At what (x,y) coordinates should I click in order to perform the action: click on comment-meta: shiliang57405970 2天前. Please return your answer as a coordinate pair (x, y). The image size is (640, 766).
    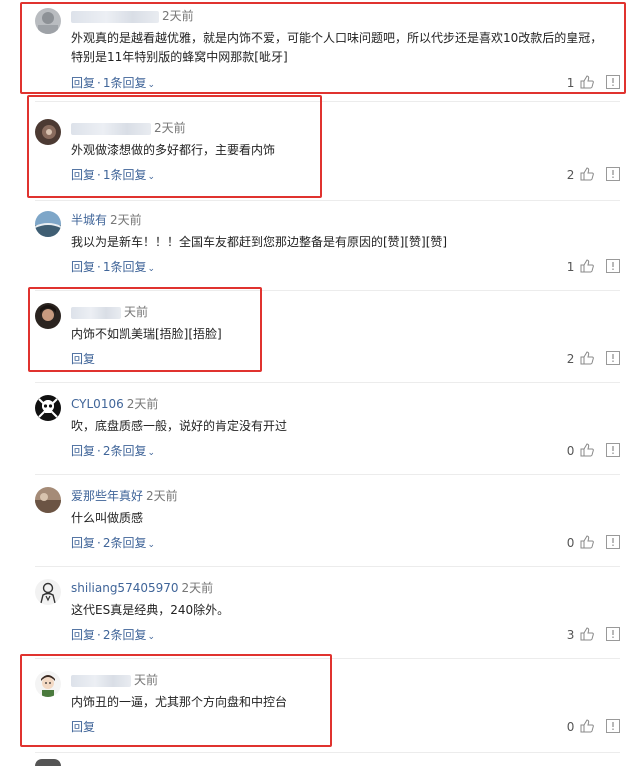
    Looking at the image, I should click on (142, 588).